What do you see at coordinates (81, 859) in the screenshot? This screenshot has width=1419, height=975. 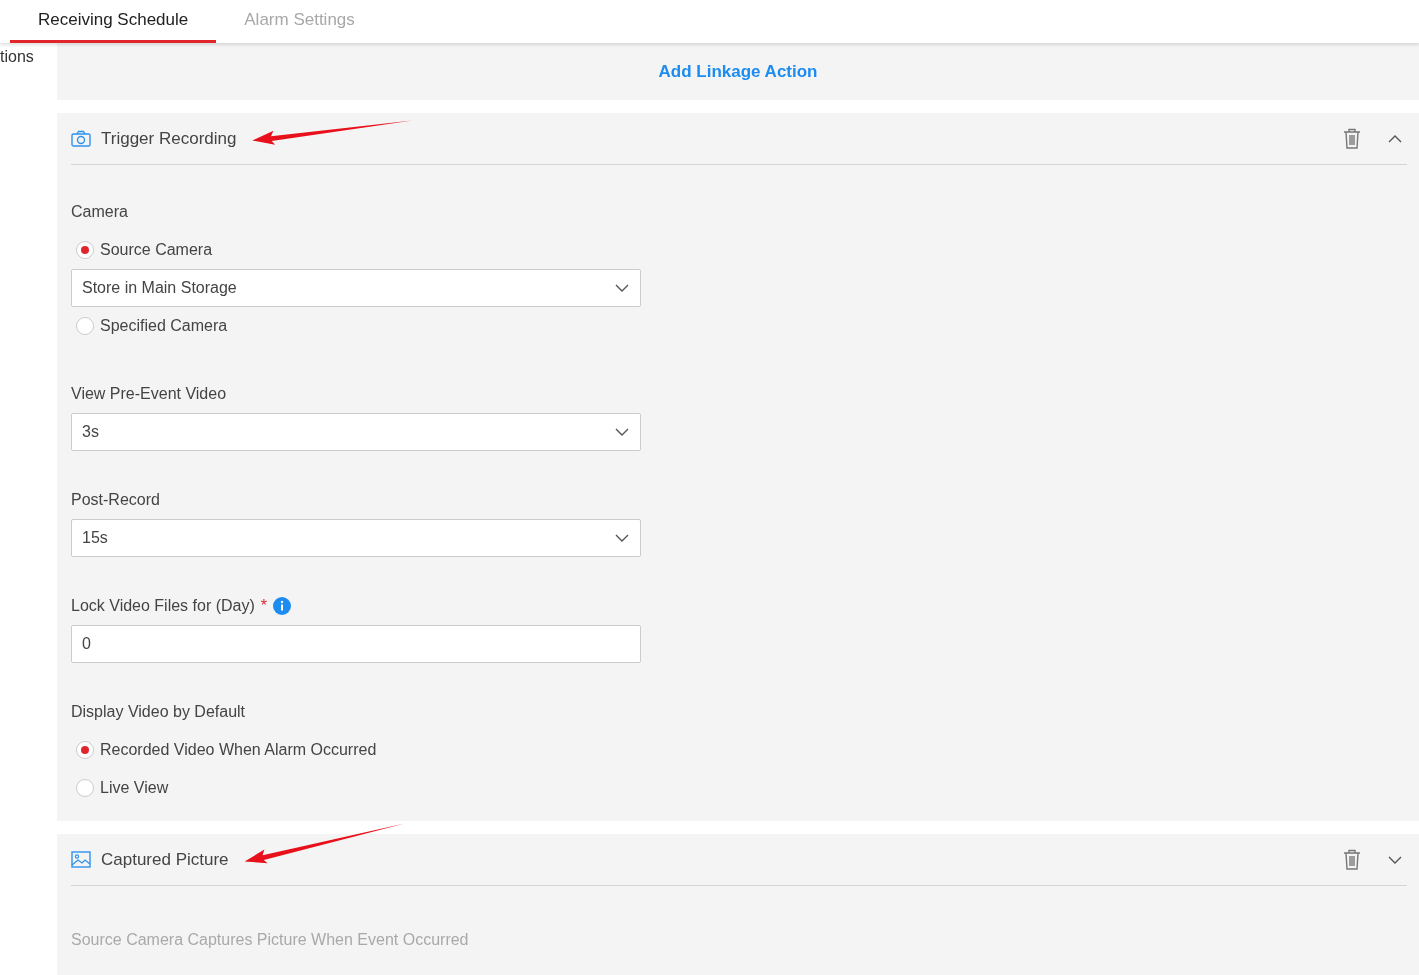 I see `picture-icon` at bounding box center [81, 859].